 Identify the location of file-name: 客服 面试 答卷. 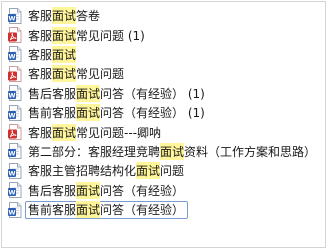
(64, 16).